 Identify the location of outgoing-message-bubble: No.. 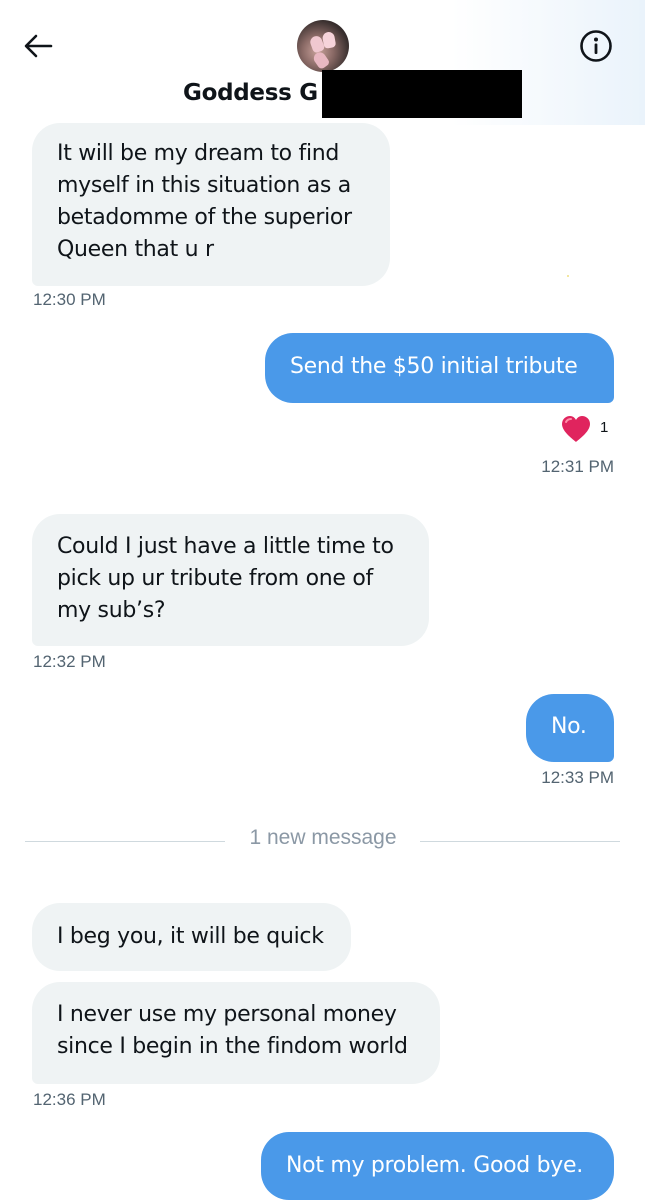
(570, 728).